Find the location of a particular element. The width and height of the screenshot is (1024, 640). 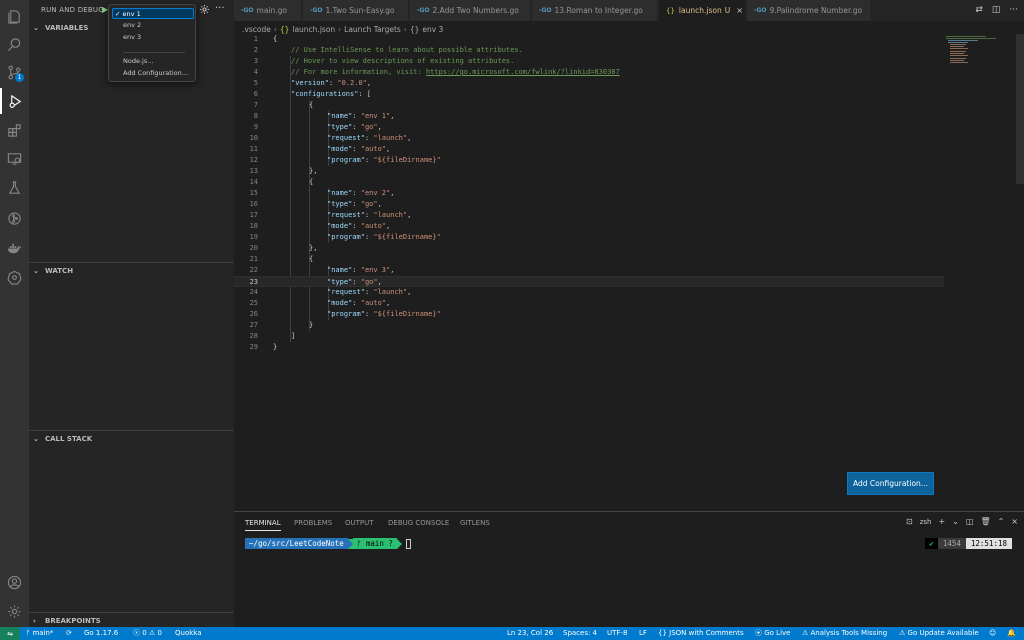

tab-palindrome-number: -GO 9.Palindrome Number.go is located at coordinates (809, 10).